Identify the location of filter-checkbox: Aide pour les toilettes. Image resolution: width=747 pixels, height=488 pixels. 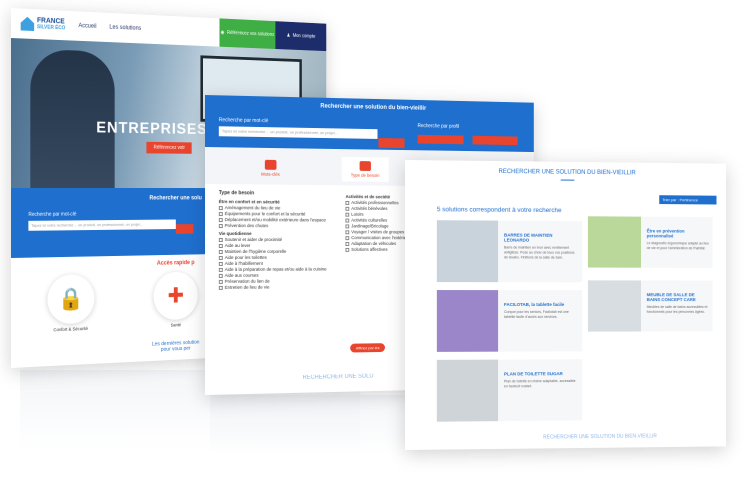
(273, 257).